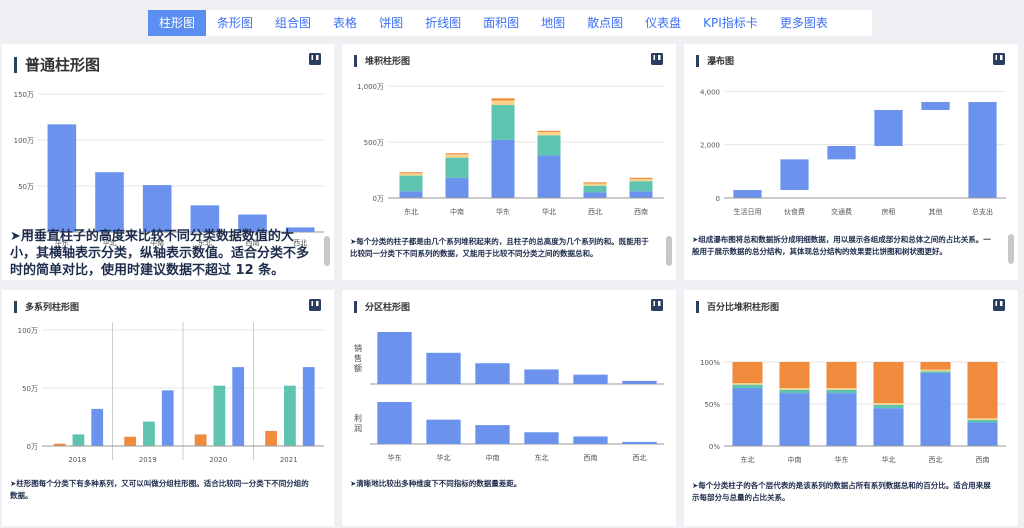 The height and width of the screenshot is (528, 1024). Describe the element at coordinates (443, 23) in the screenshot. I see `tab-5: 折线图` at that location.